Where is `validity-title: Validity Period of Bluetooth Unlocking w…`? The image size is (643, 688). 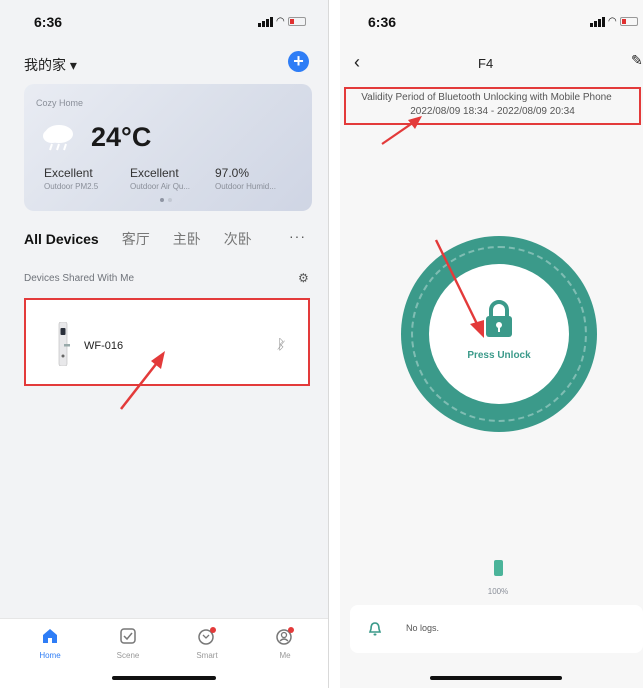 validity-title: Validity Period of Bluetooth Unlocking w… is located at coordinates (486, 97).